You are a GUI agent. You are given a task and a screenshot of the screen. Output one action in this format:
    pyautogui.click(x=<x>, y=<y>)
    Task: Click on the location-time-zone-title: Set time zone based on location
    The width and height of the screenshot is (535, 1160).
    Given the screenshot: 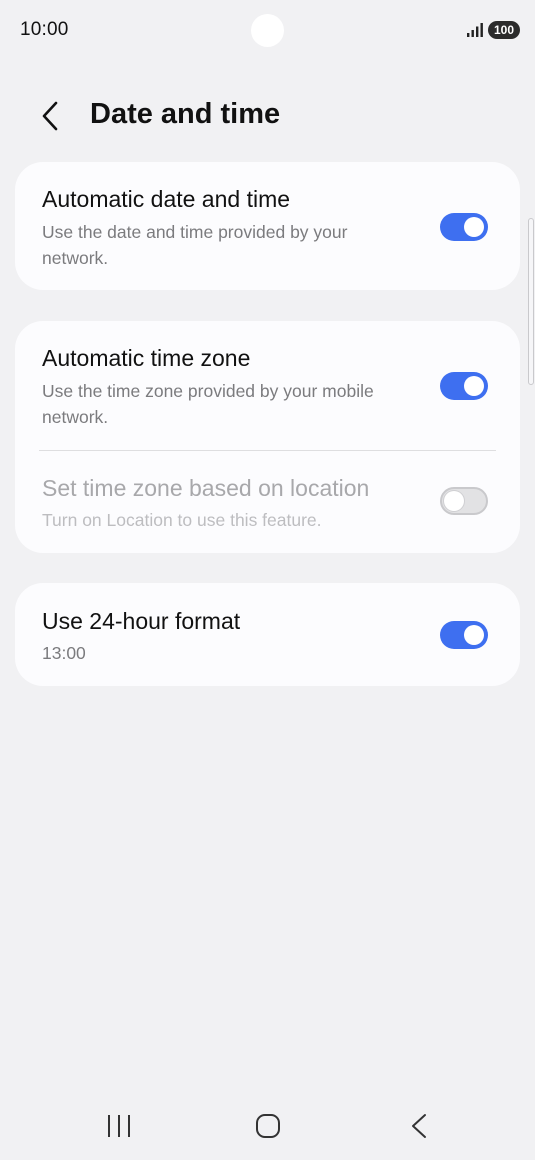 What is the action you would take?
    pyautogui.click(x=206, y=488)
    